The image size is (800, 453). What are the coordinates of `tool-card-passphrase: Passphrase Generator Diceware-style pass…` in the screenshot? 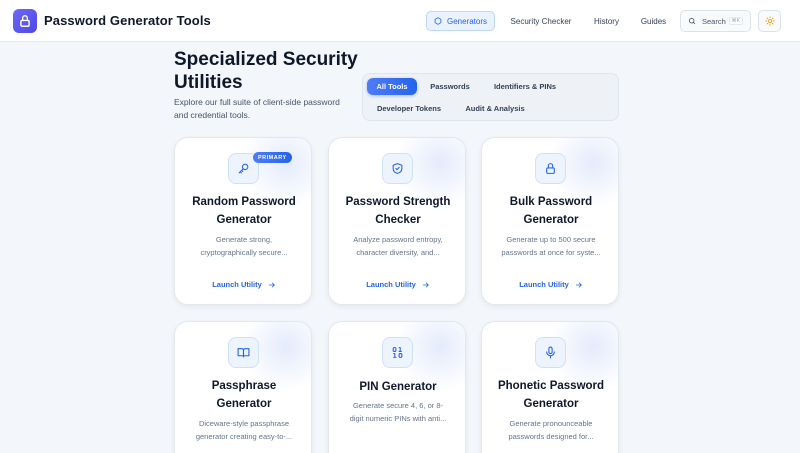 It's located at (243, 387).